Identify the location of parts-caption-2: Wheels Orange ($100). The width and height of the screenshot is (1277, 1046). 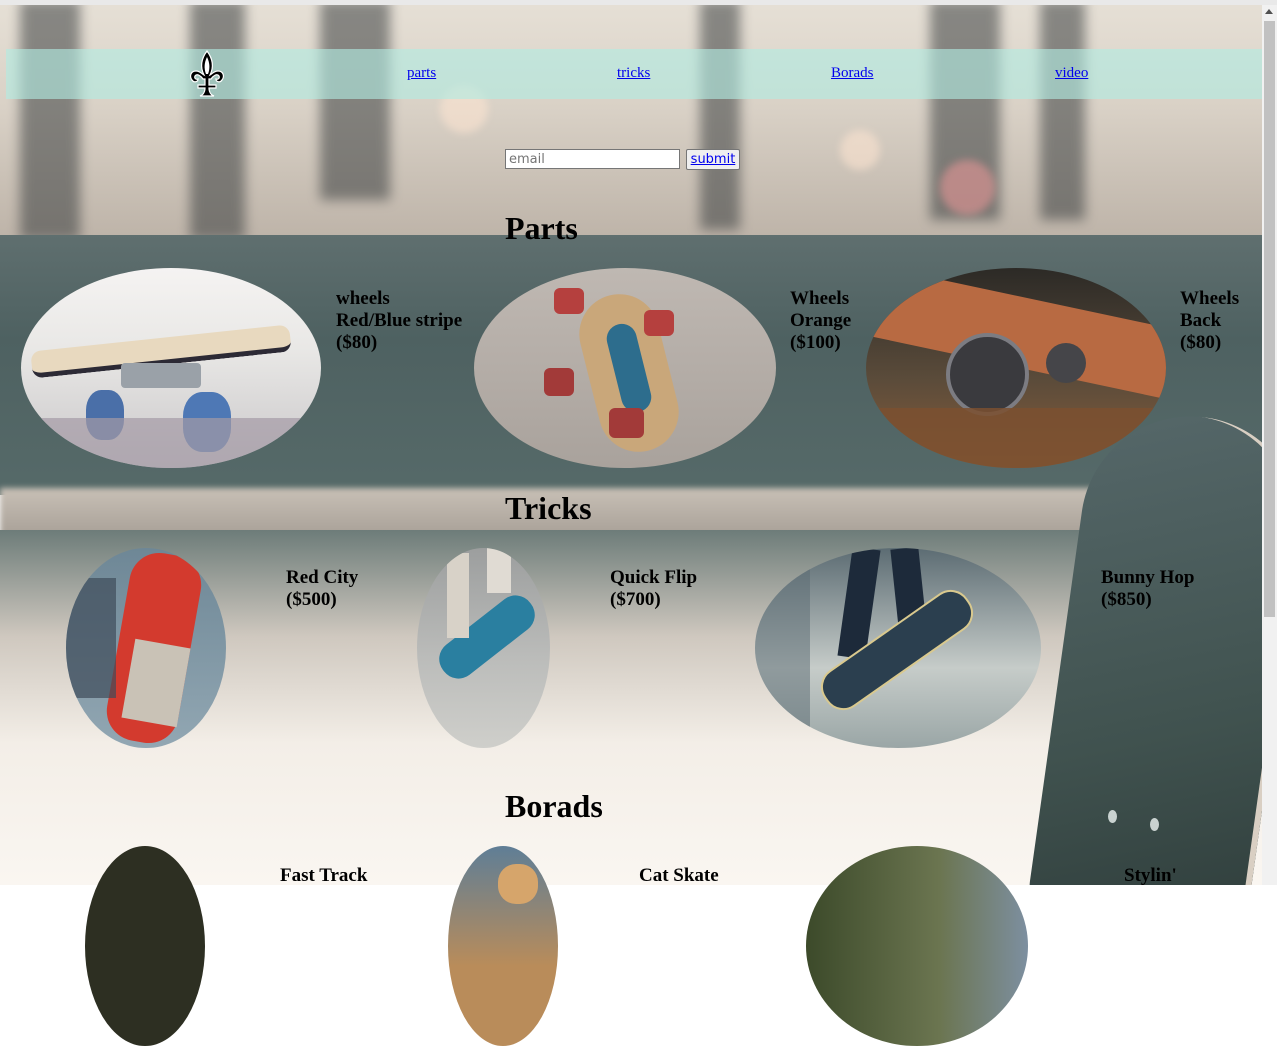
(820, 321).